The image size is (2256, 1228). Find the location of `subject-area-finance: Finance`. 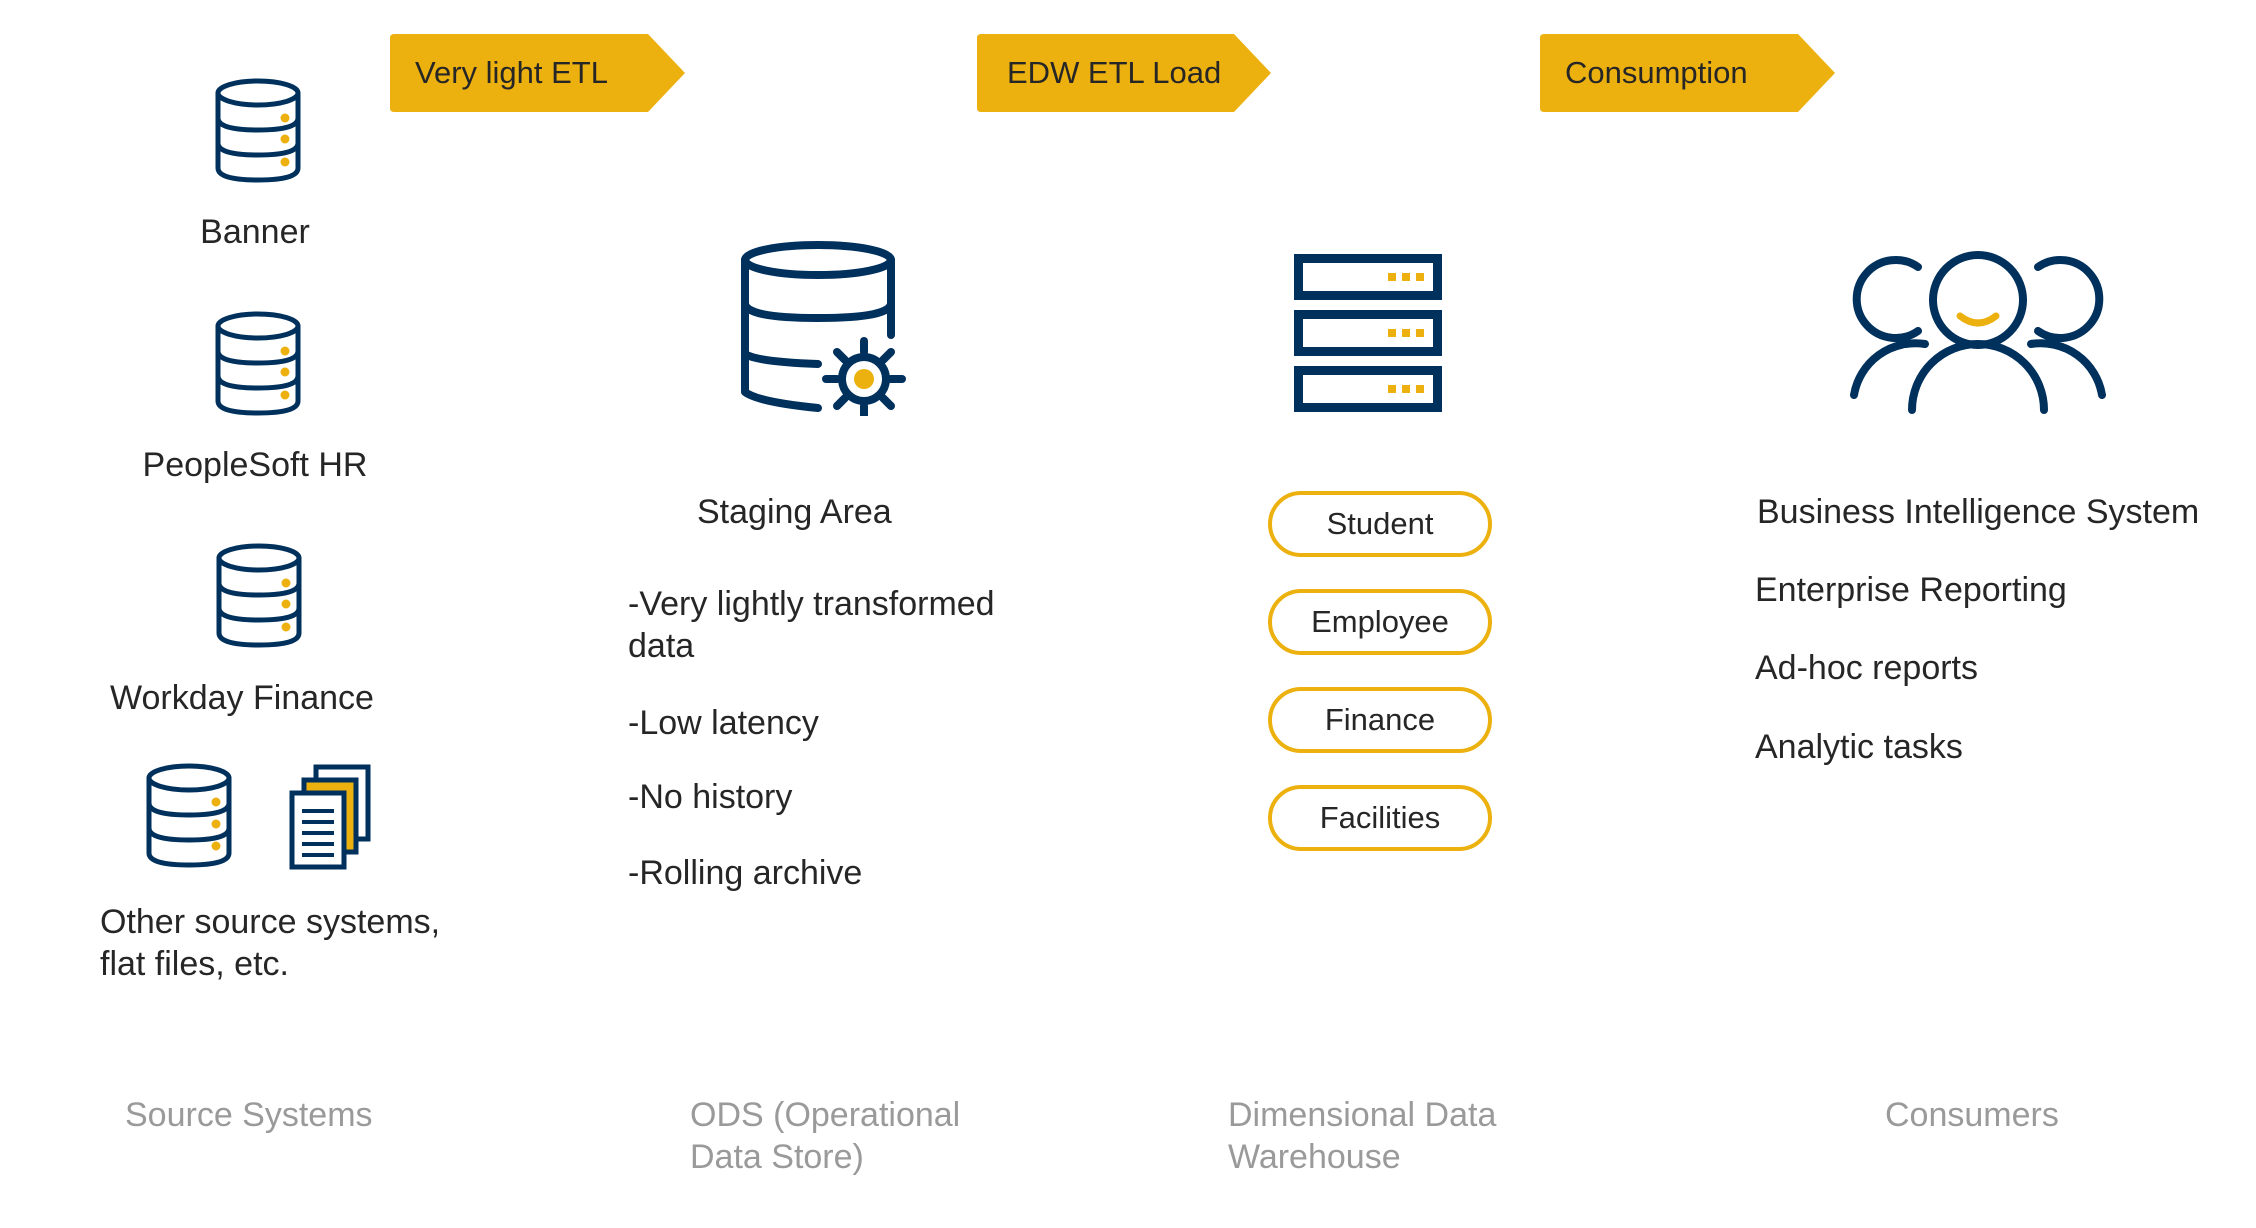

subject-area-finance: Finance is located at coordinates (1380, 720).